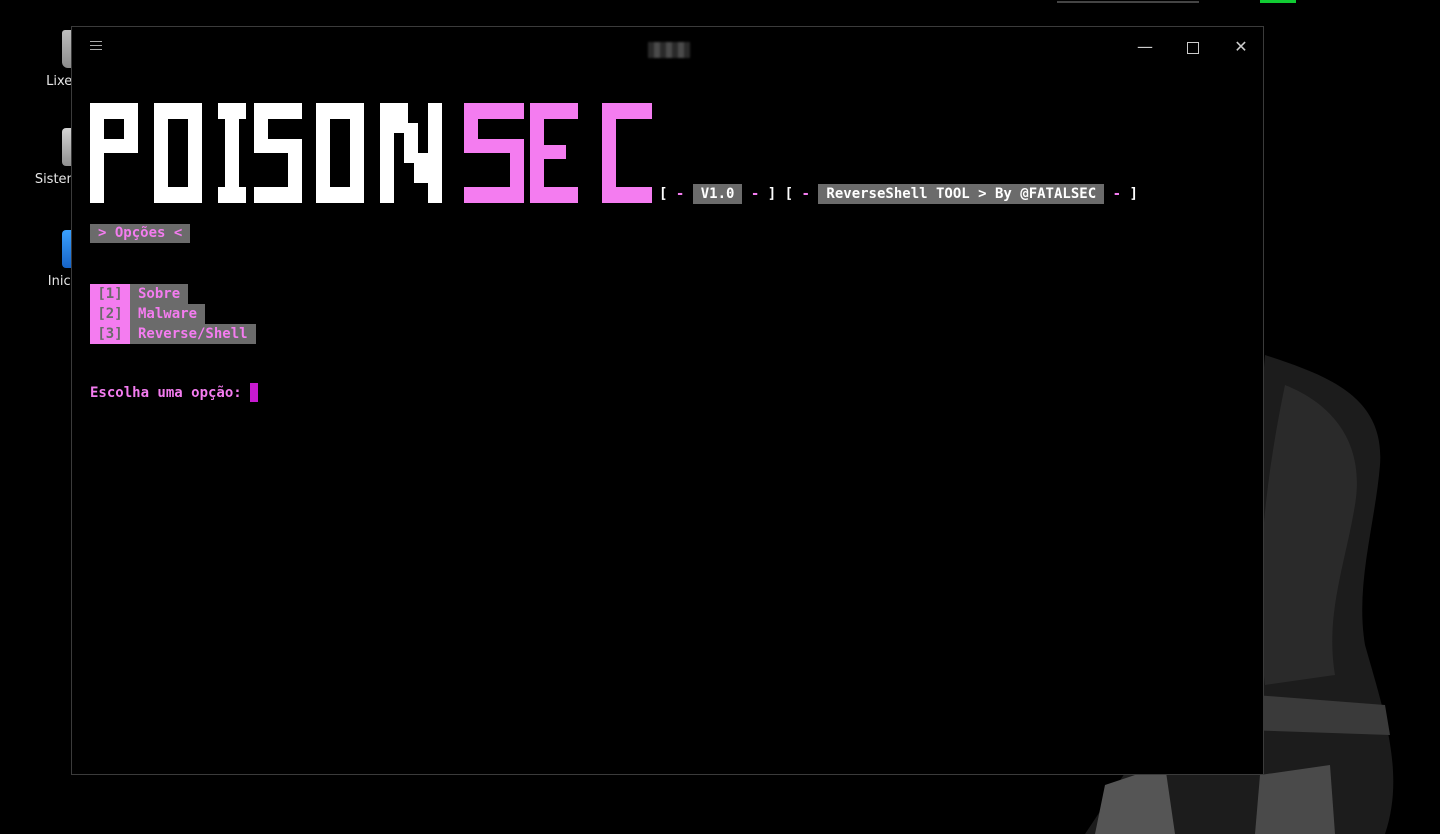 The width and height of the screenshot is (1440, 834). Describe the element at coordinates (371, 153) in the screenshot. I see `poisonsec-logo` at that location.